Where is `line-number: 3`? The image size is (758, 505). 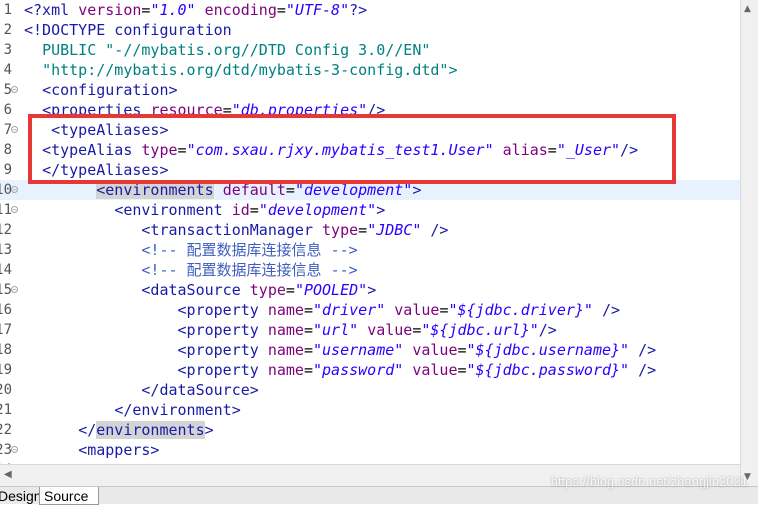 line-number: 3 is located at coordinates (7, 50).